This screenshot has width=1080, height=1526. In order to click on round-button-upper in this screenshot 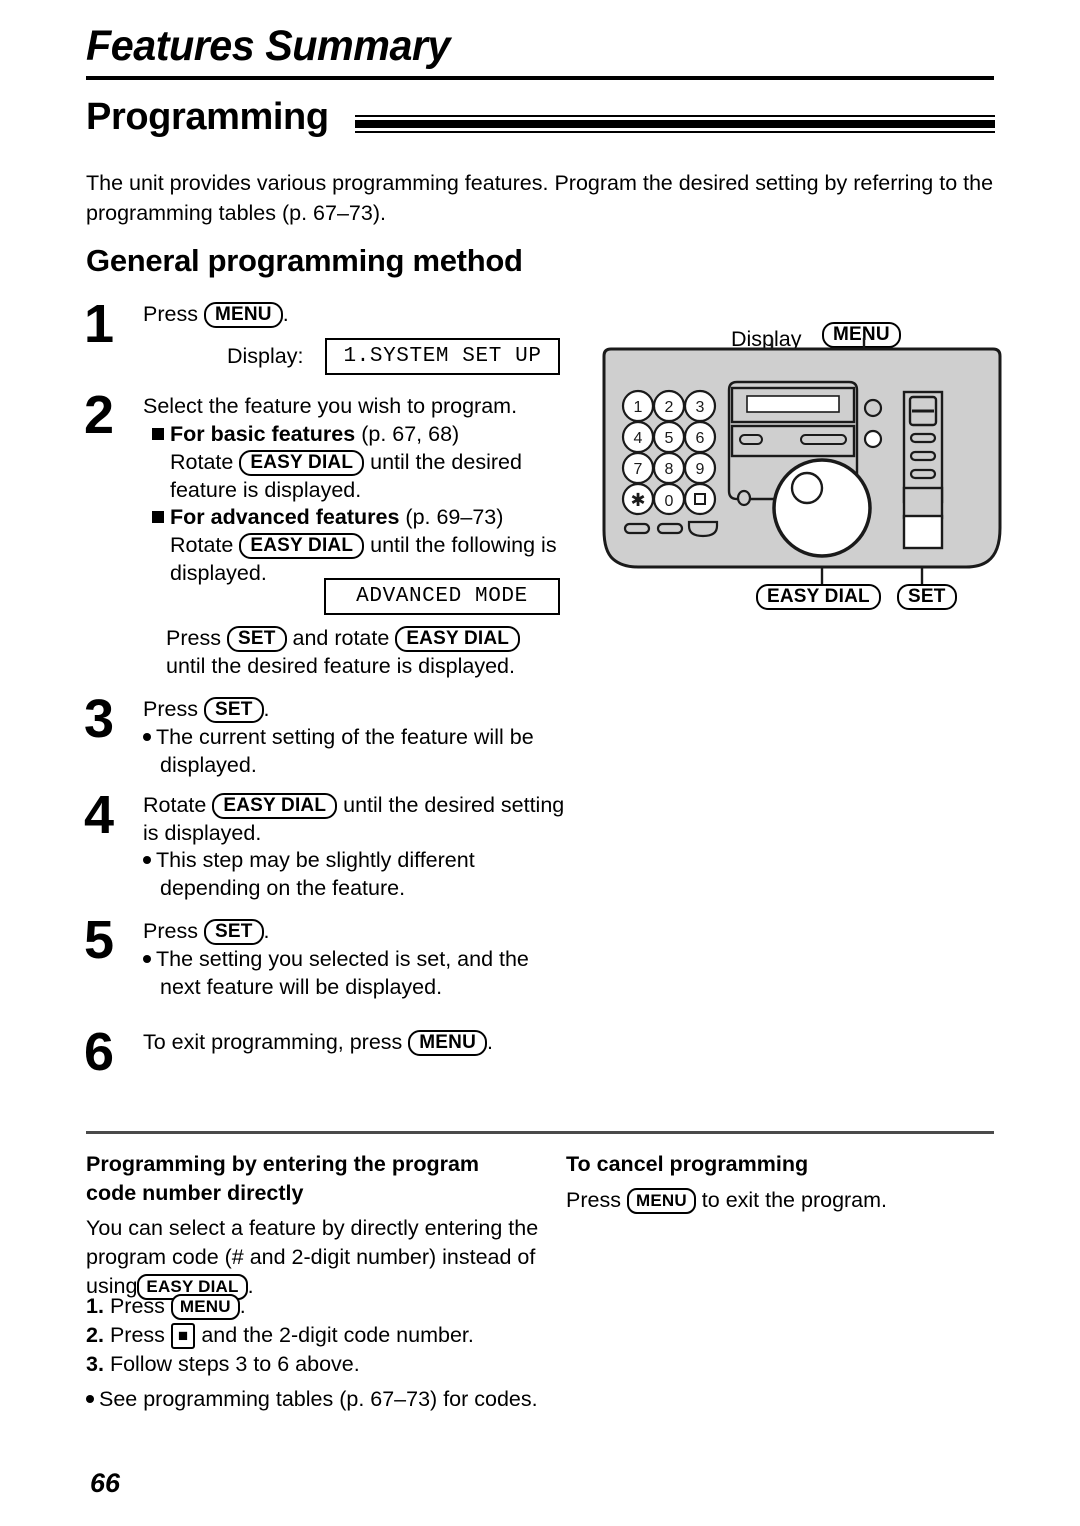, I will do `click(873, 408)`.